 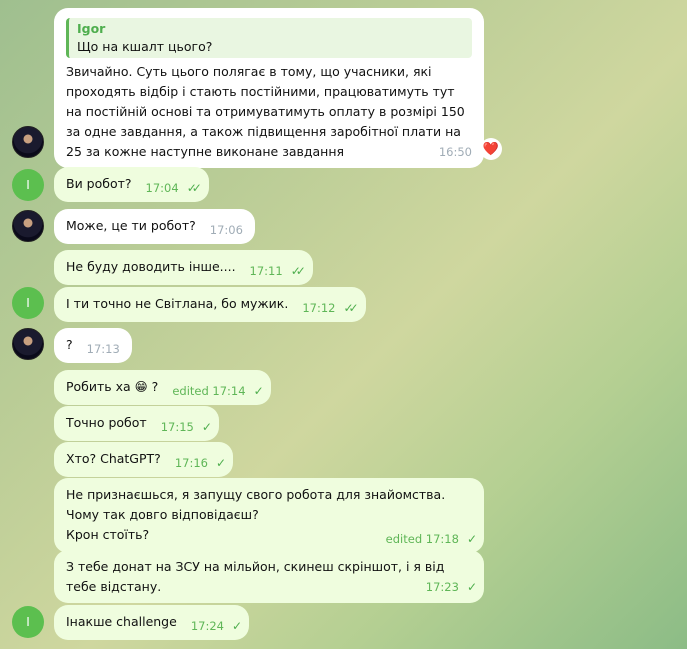 I want to click on message-time: 17:04, so click(x=162, y=188).